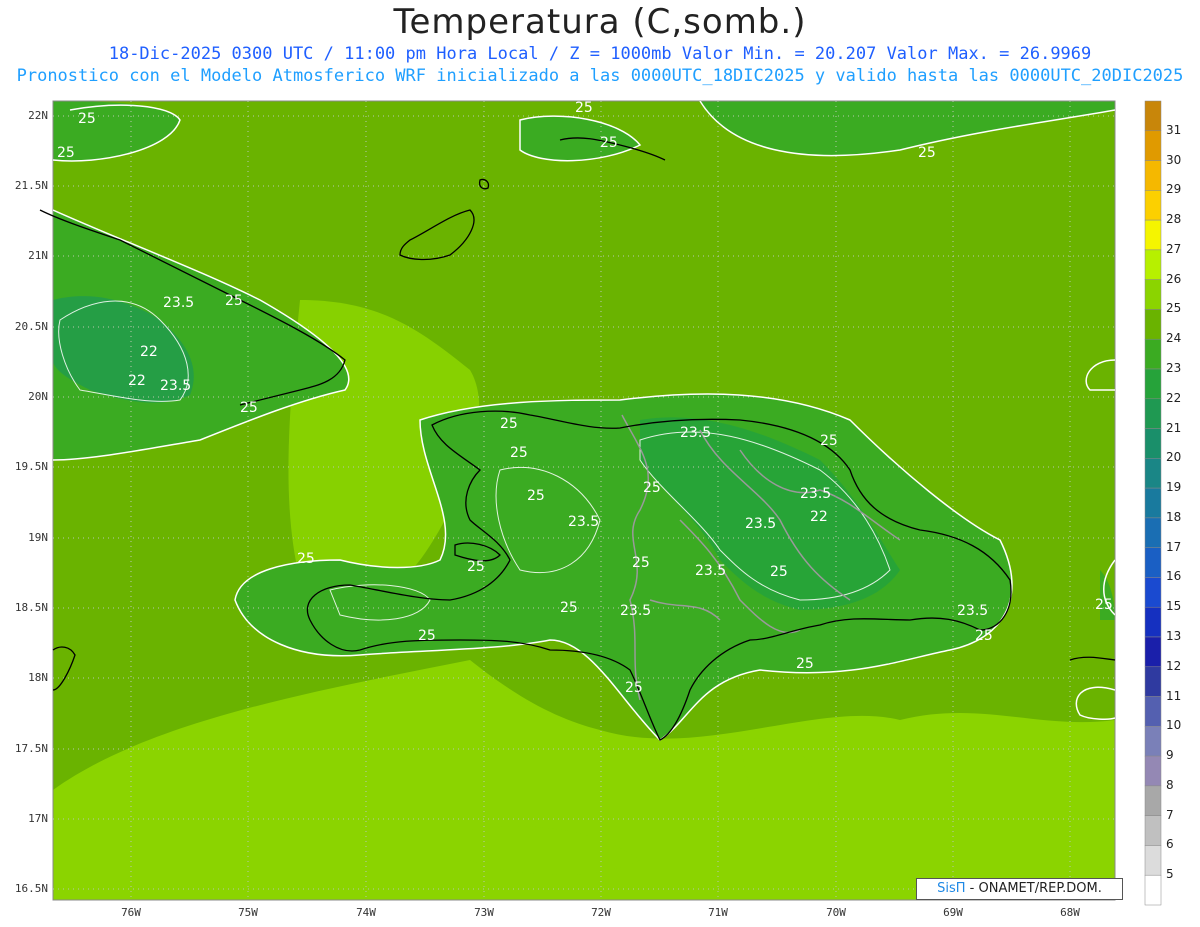 Image resolution: width=1200 pixels, height=927 pixels. What do you see at coordinates (31, 888) in the screenshot?
I see `lat-label: 16.5N` at bounding box center [31, 888].